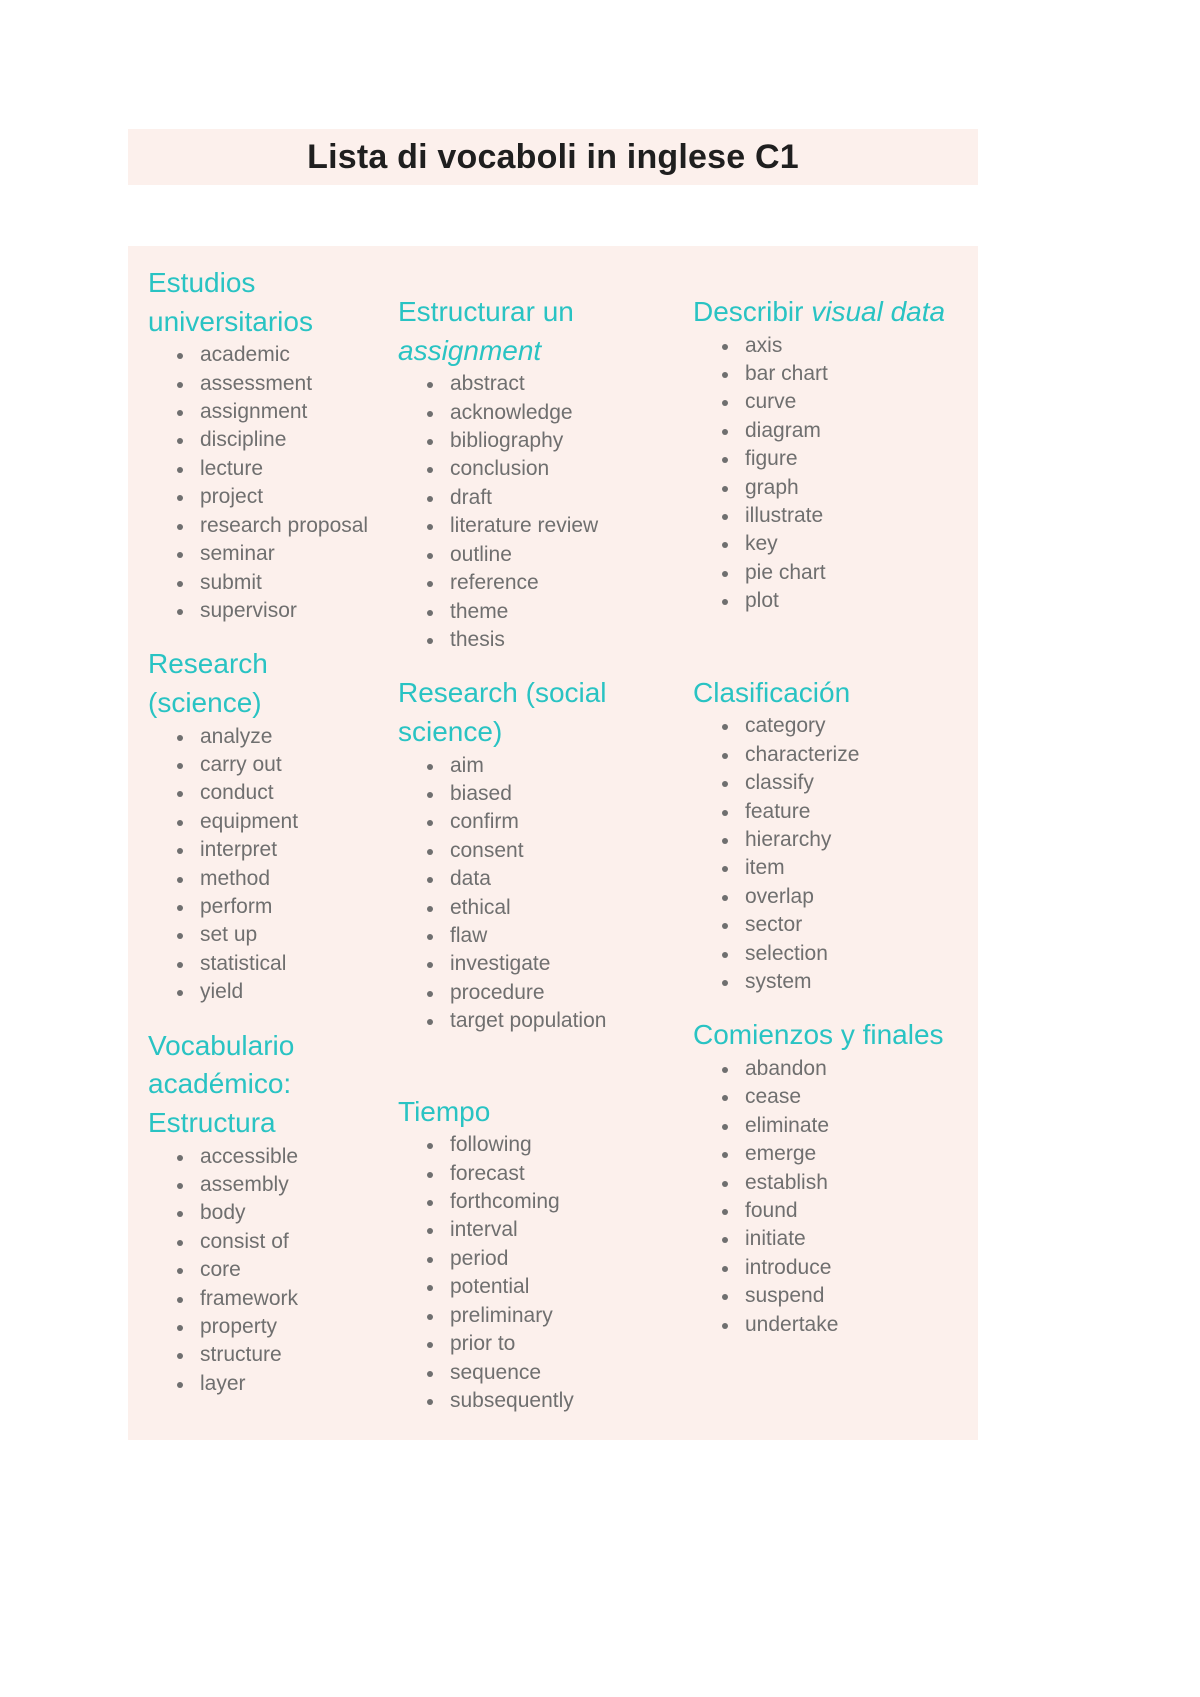 Image resolution: width=1200 pixels, height=1697 pixels. I want to click on word-label: subsequently, so click(512, 1400).